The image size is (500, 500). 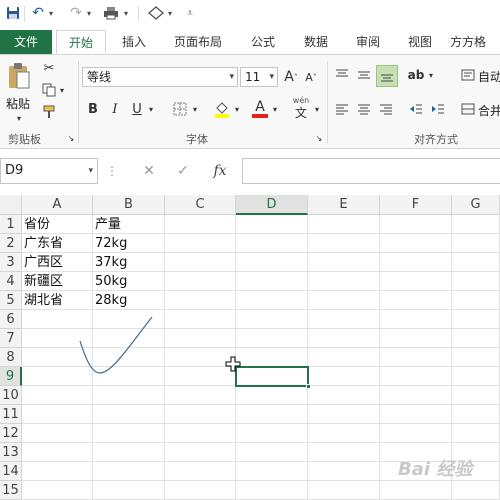 I want to click on cell-g3, so click(x=476, y=262).